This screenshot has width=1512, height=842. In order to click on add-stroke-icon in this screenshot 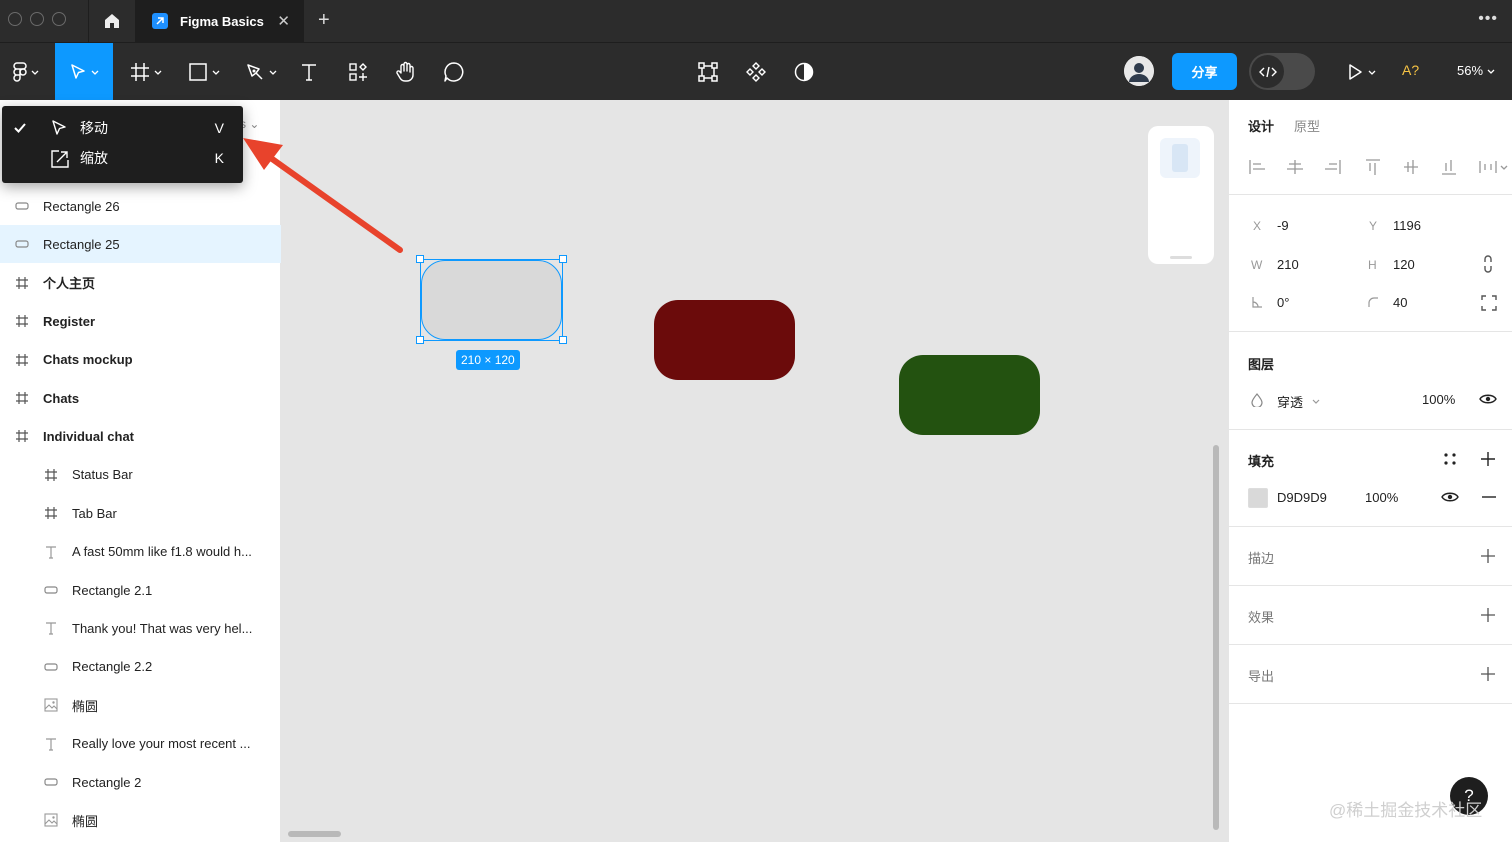, I will do `click(1488, 556)`.